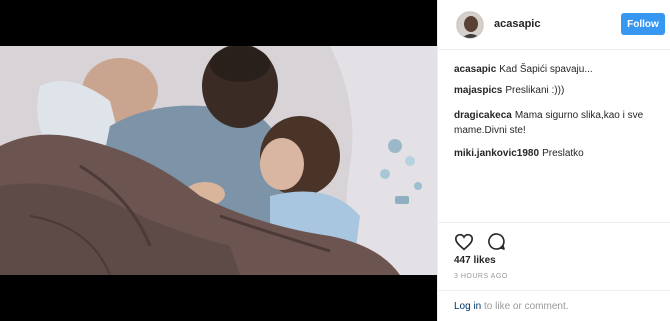 This screenshot has height=321, width=670. I want to click on comment-text: Preslatko, so click(563, 153).